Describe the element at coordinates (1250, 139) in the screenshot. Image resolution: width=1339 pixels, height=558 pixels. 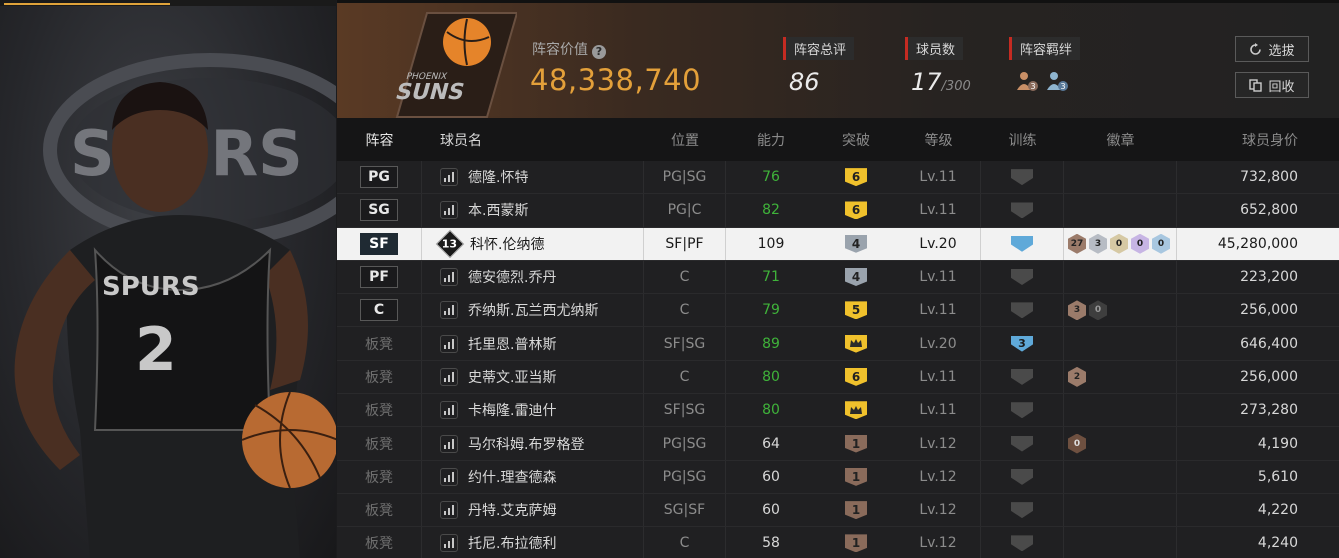
I see `col-player-value: 球员身价` at that location.